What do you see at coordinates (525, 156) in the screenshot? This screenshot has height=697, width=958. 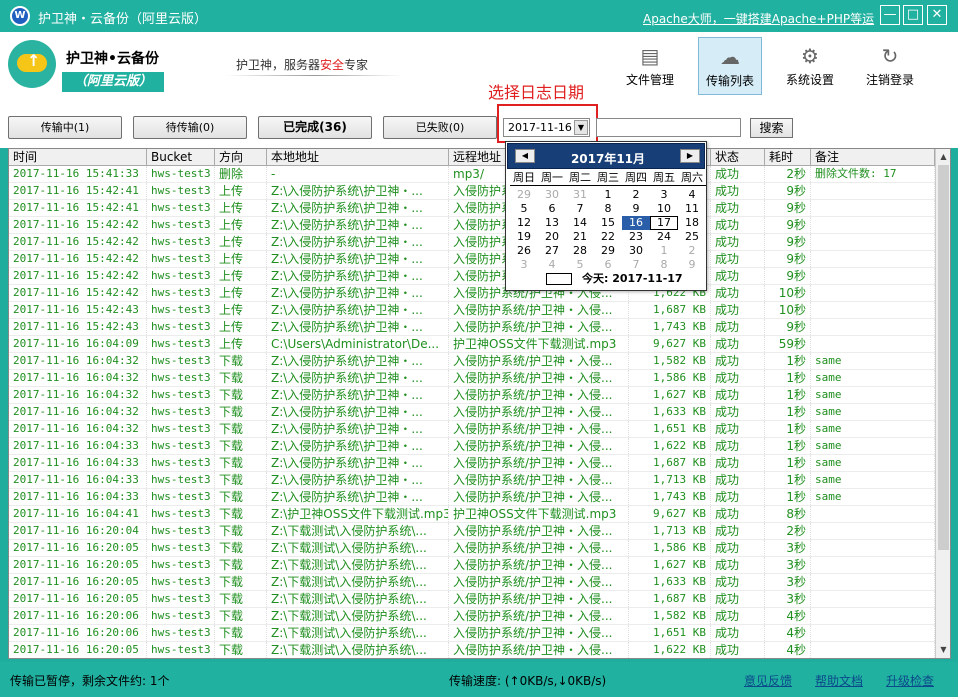 I see `prev-month-icon: ◀` at bounding box center [525, 156].